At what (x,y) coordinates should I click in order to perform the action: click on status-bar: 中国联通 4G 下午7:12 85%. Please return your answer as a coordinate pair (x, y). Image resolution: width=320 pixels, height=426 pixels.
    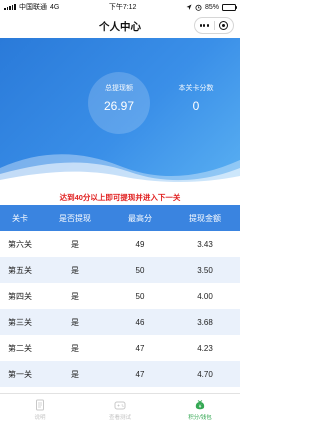
    Looking at the image, I should click on (120, 7).